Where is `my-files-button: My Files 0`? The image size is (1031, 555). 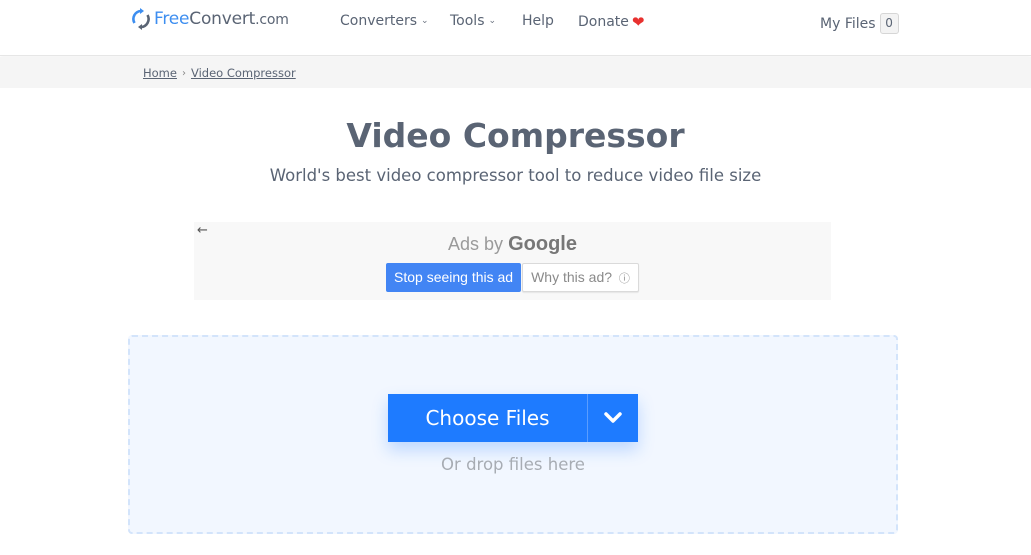 my-files-button: My Files 0 is located at coordinates (859, 23).